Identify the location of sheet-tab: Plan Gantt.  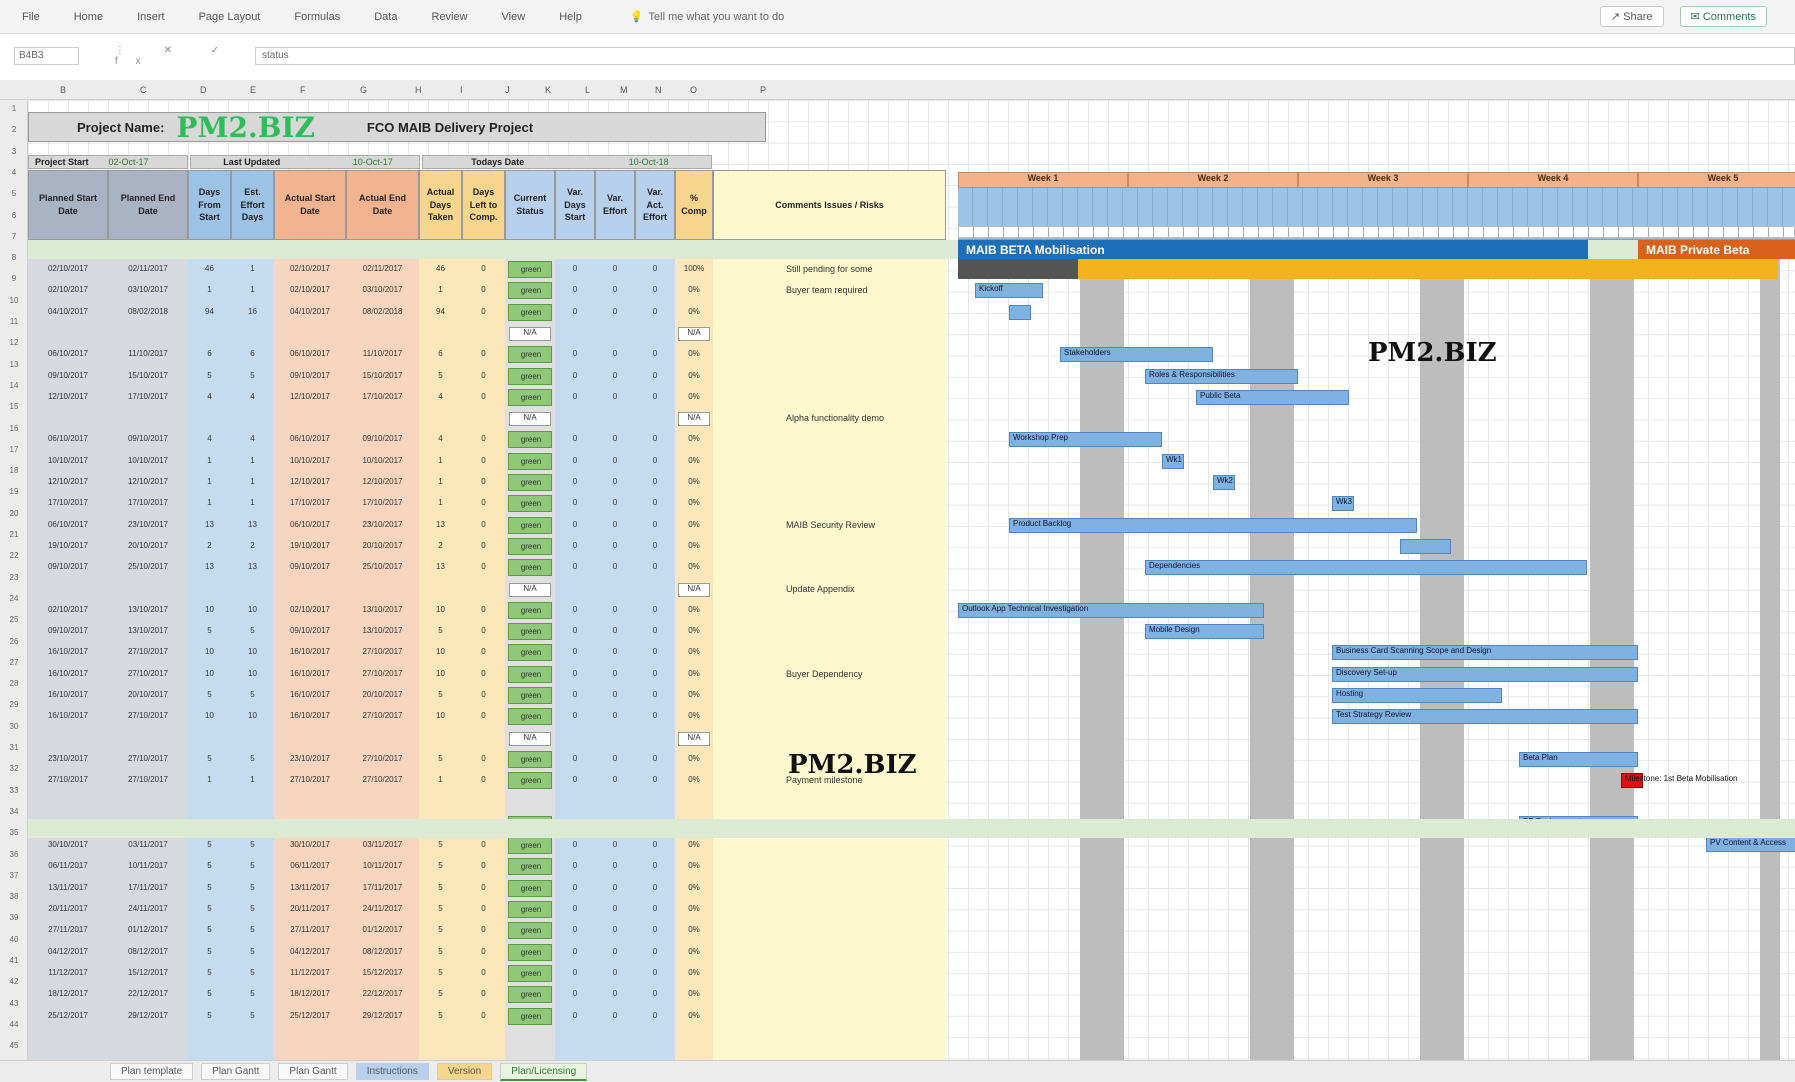
(313, 1071).